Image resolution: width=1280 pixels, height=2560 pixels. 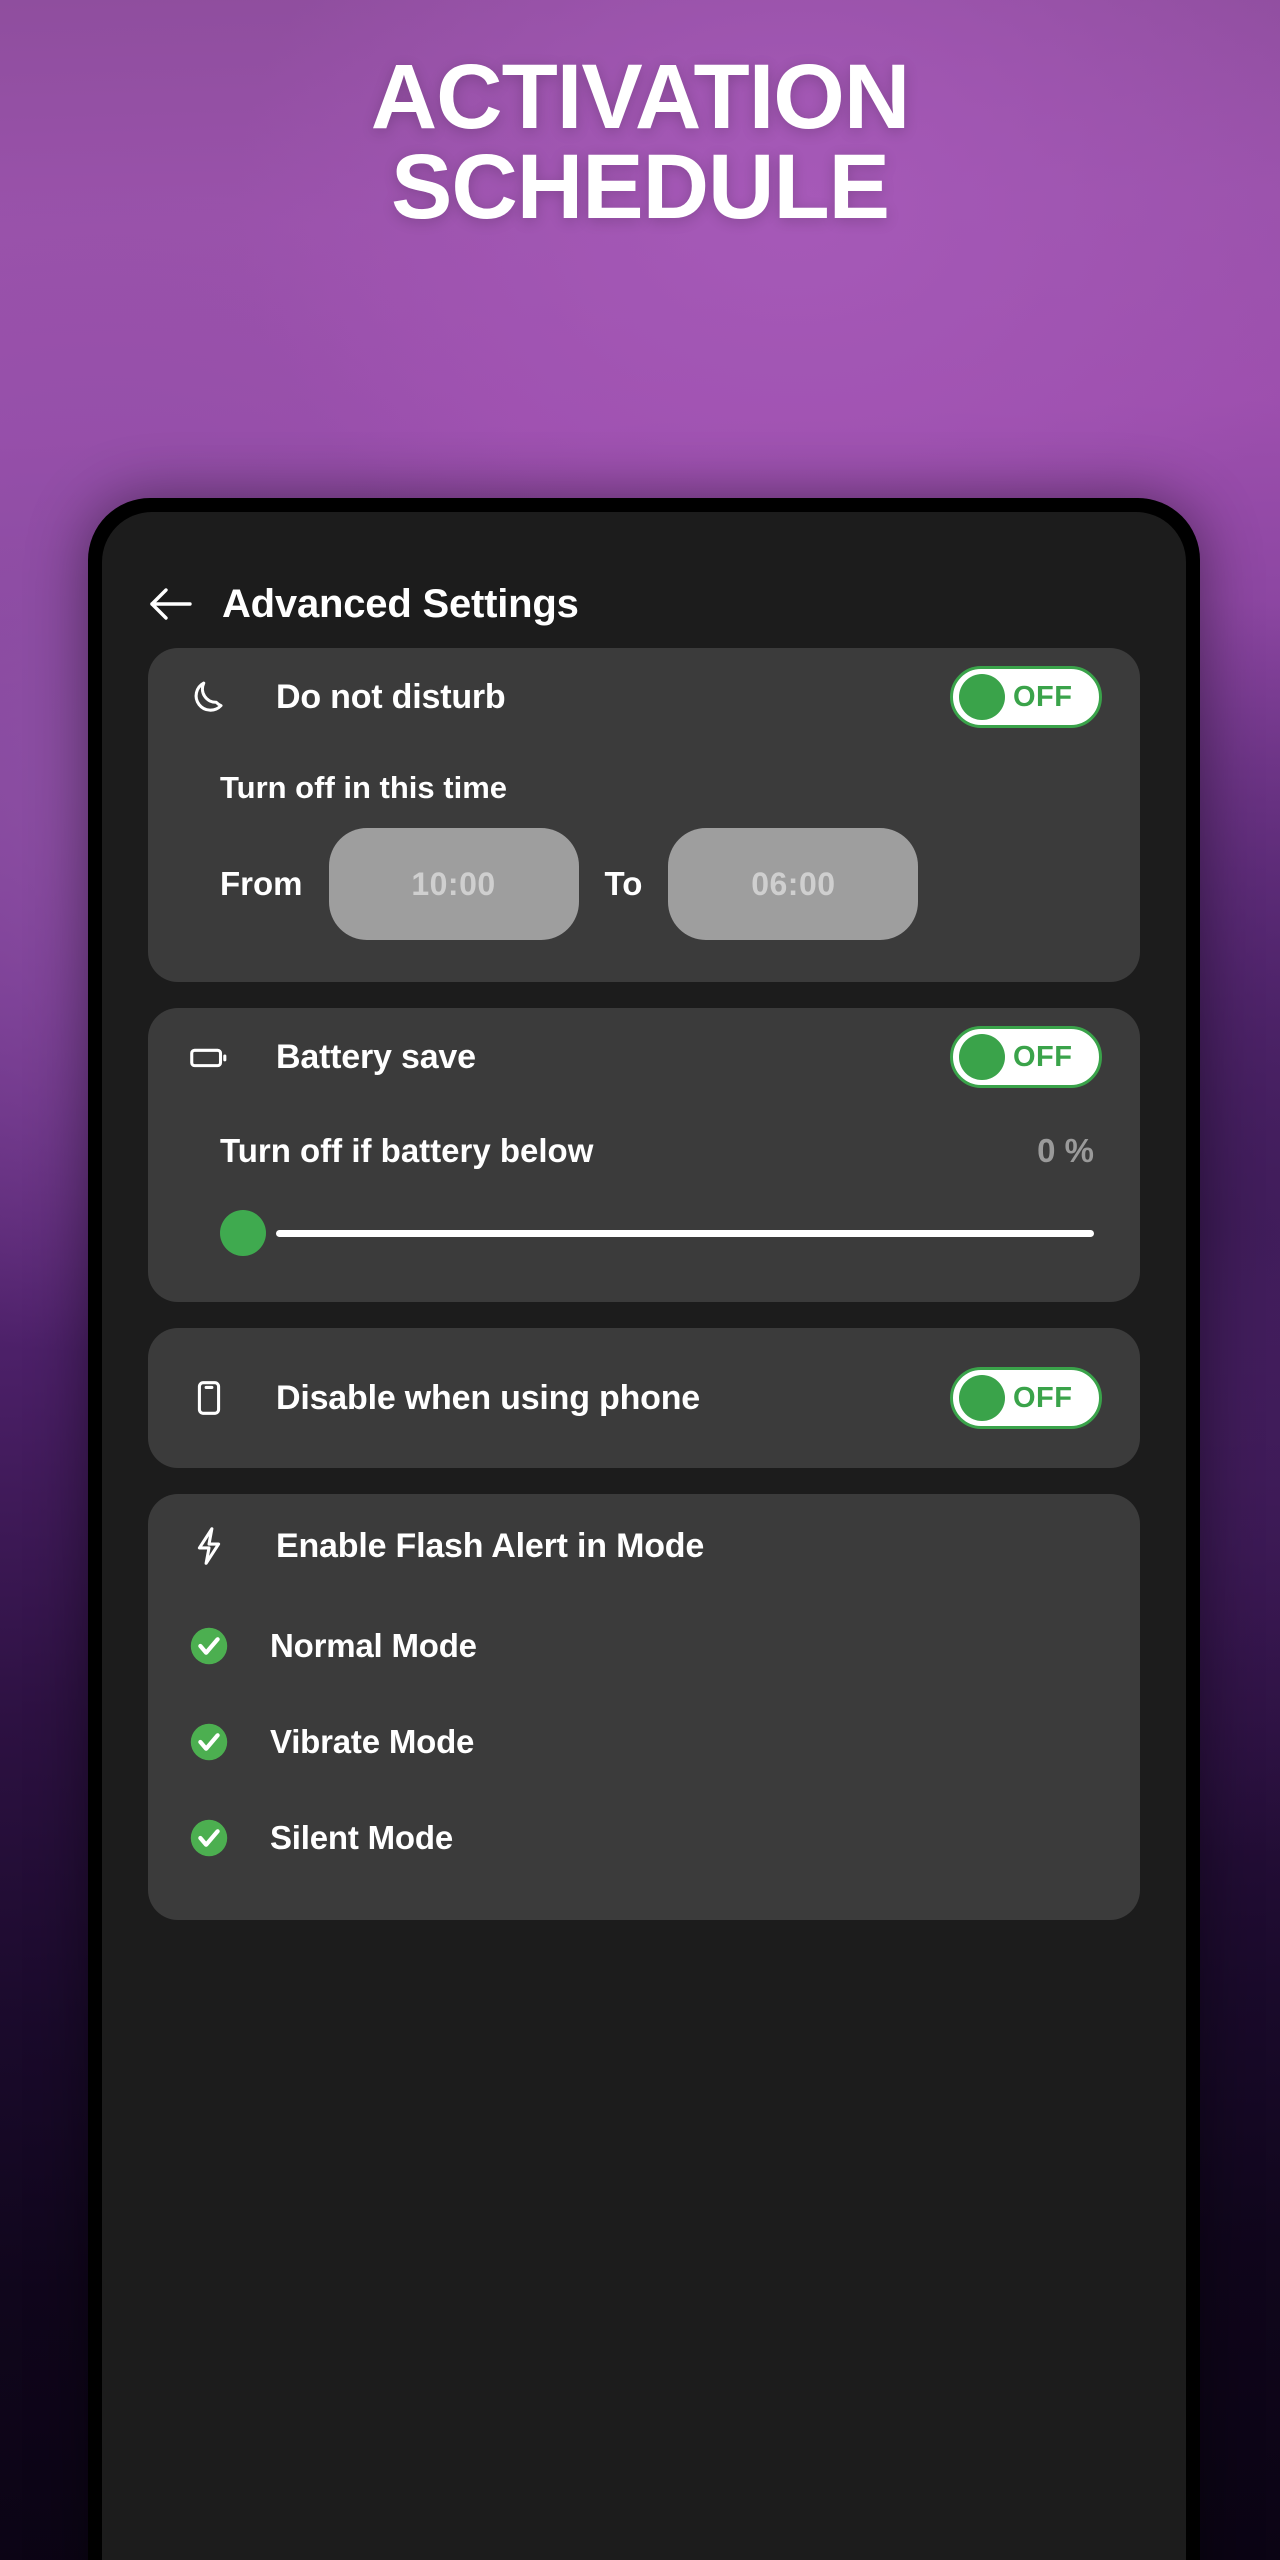 I want to click on label-do-not-disturb: Do not disturb, so click(x=391, y=696).